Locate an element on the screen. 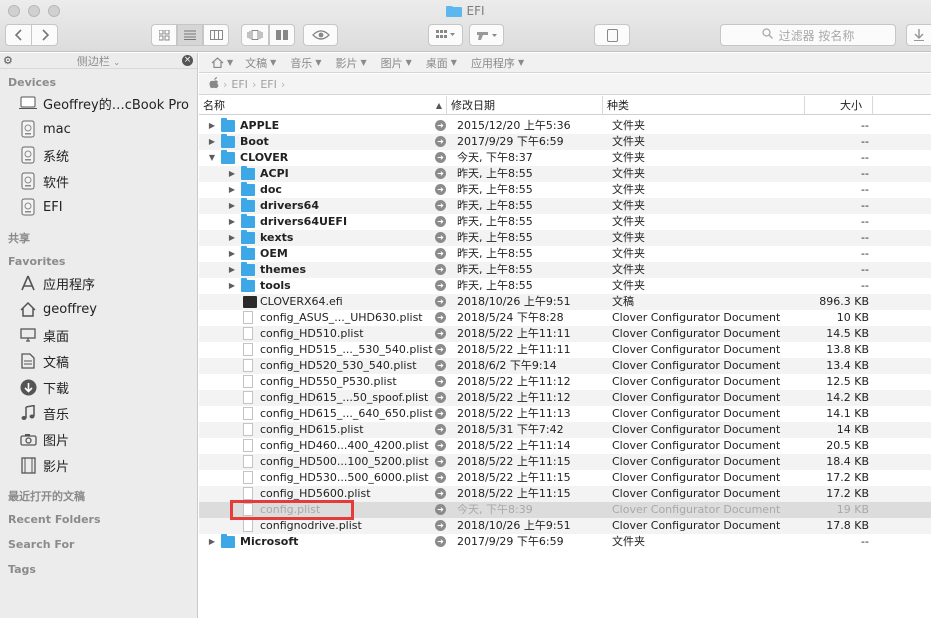 The height and width of the screenshot is (618, 931). sidebar-item-favorite: 文稿 is located at coordinates (107, 361).